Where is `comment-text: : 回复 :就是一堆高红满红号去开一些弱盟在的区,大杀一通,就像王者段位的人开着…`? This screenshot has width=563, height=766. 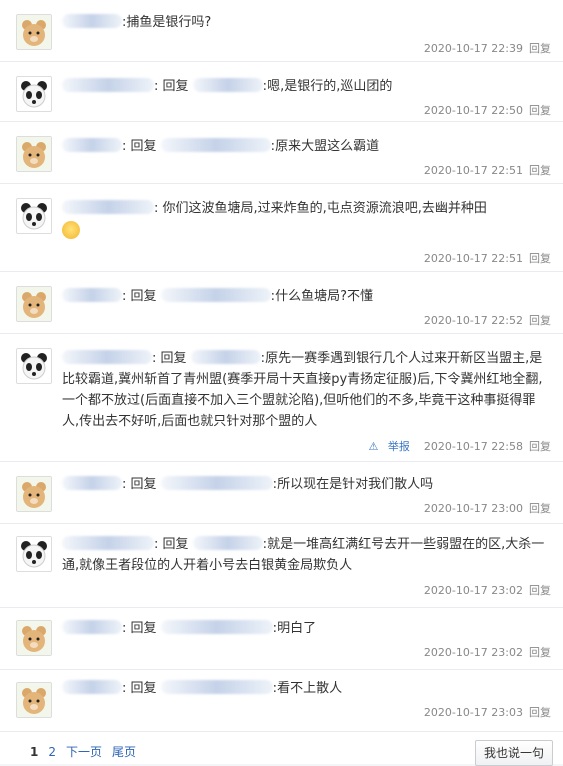
comment-text: : 回复 :就是一堆高红满红号去开一些弱盟在的区,大杀一通,就像王者段位的人开着… is located at coordinates (303, 554).